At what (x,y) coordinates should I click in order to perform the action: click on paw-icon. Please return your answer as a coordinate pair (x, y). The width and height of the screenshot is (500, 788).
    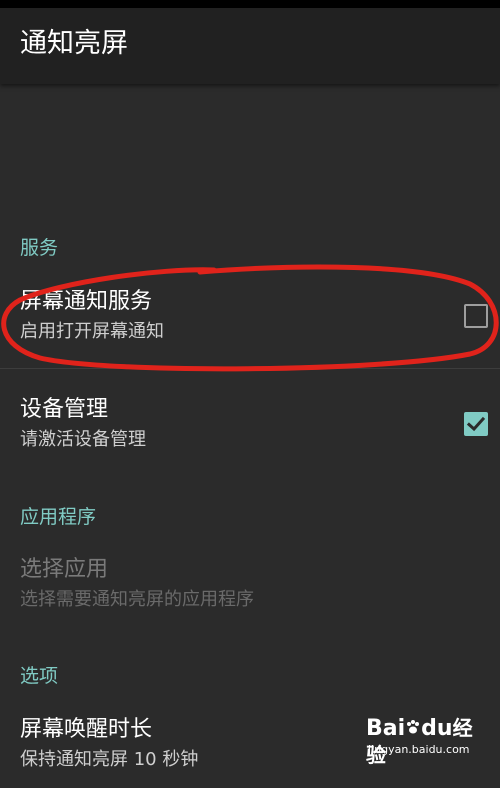
    Looking at the image, I should click on (413, 727).